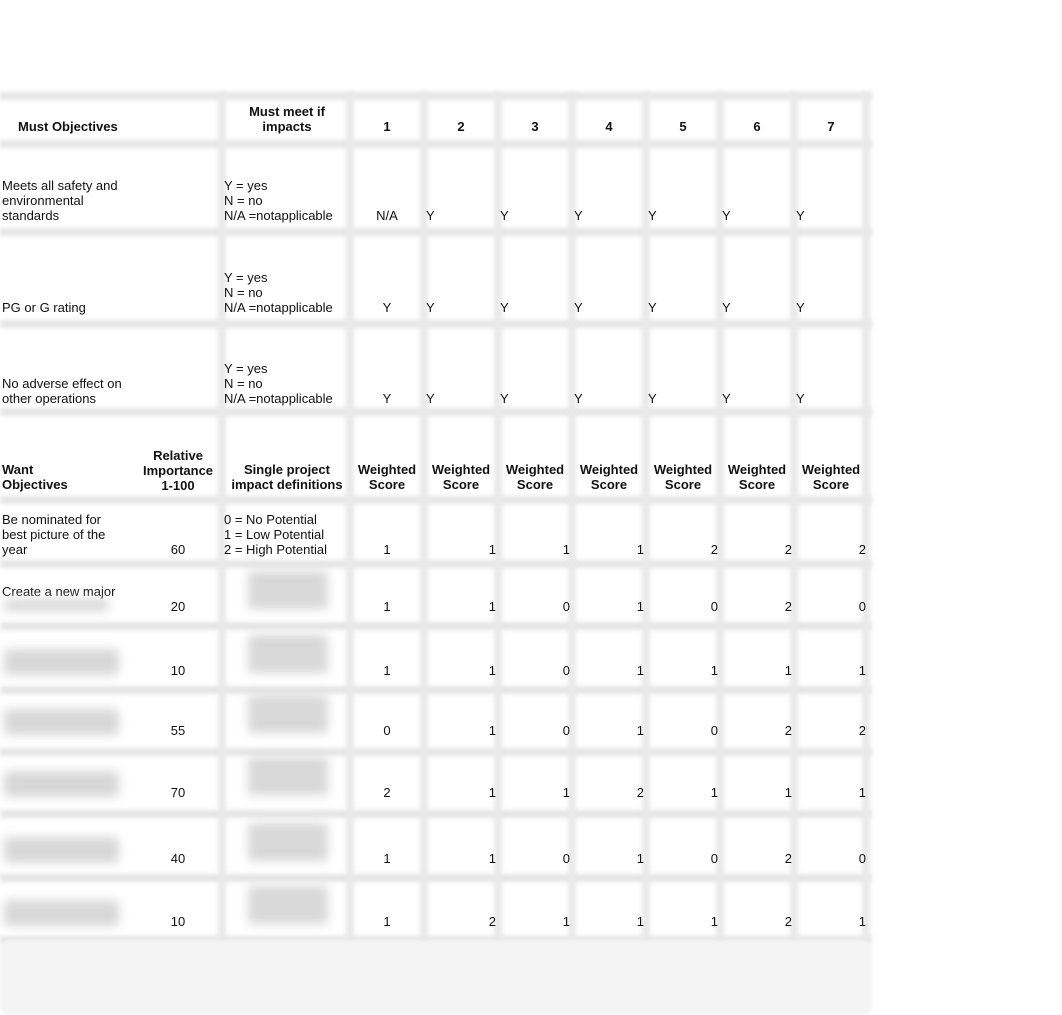  I want to click on project-number-header: 2, so click(461, 126).